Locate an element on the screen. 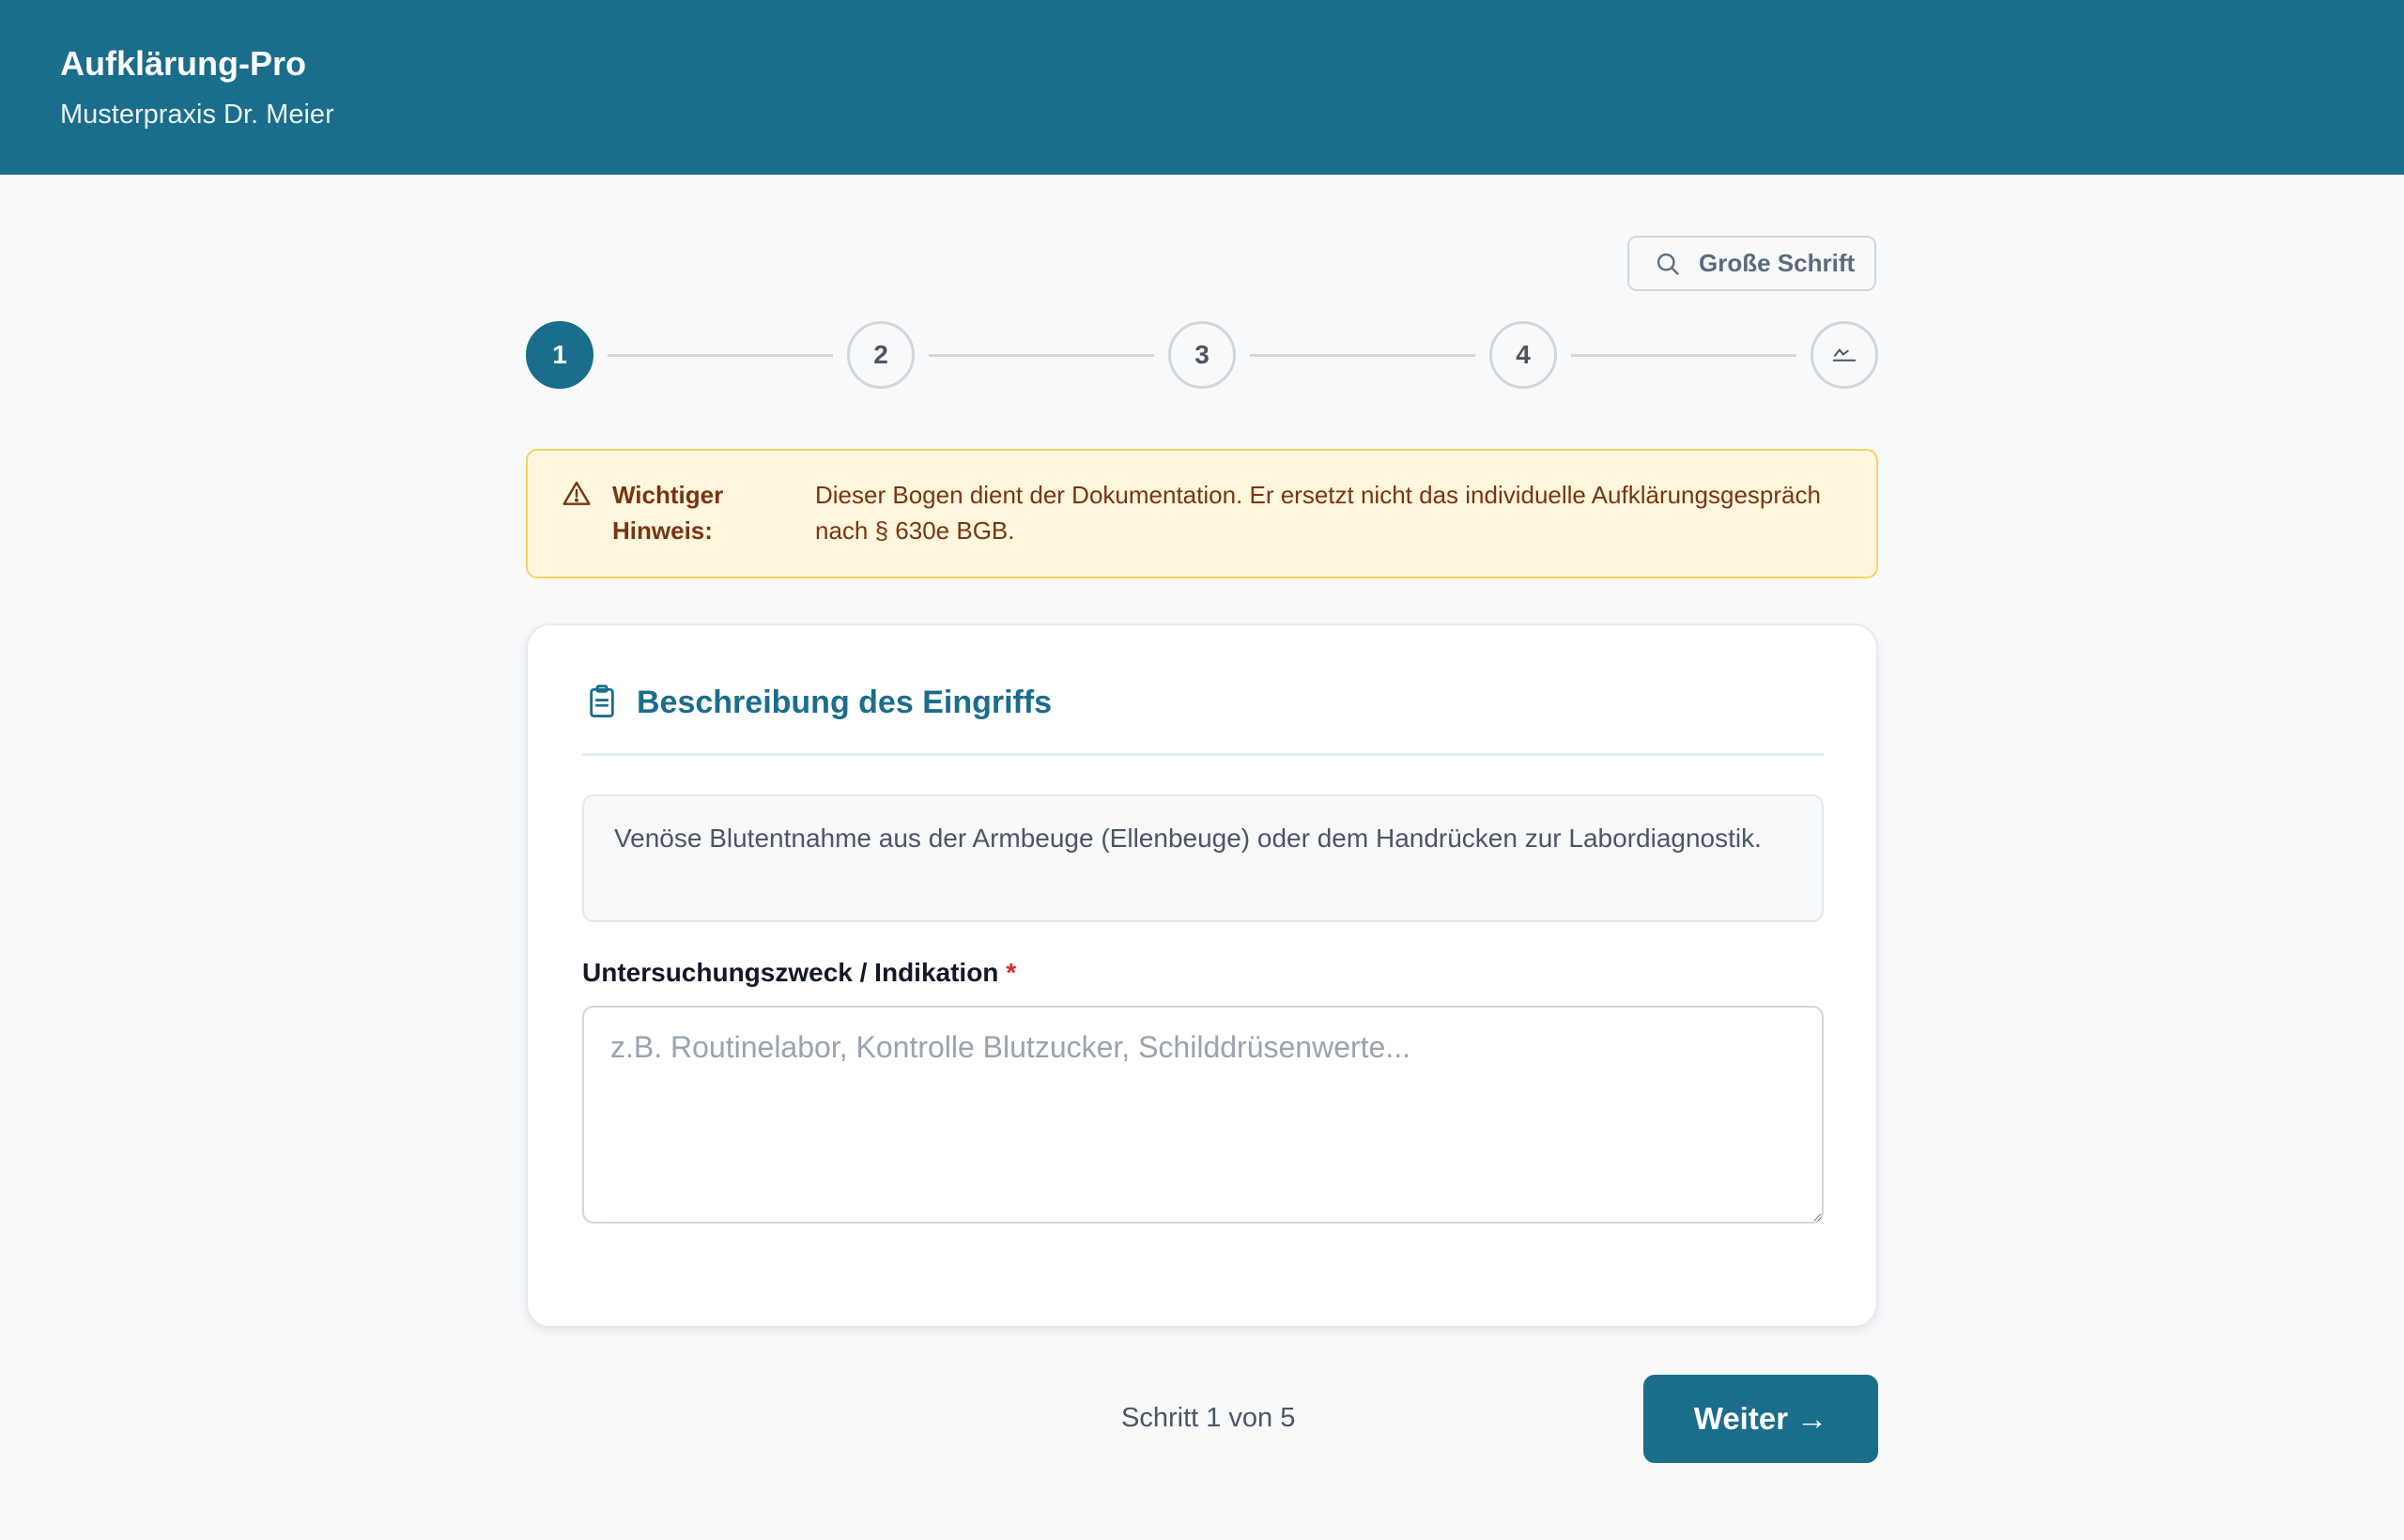  signature-icon is located at coordinates (1844, 355).